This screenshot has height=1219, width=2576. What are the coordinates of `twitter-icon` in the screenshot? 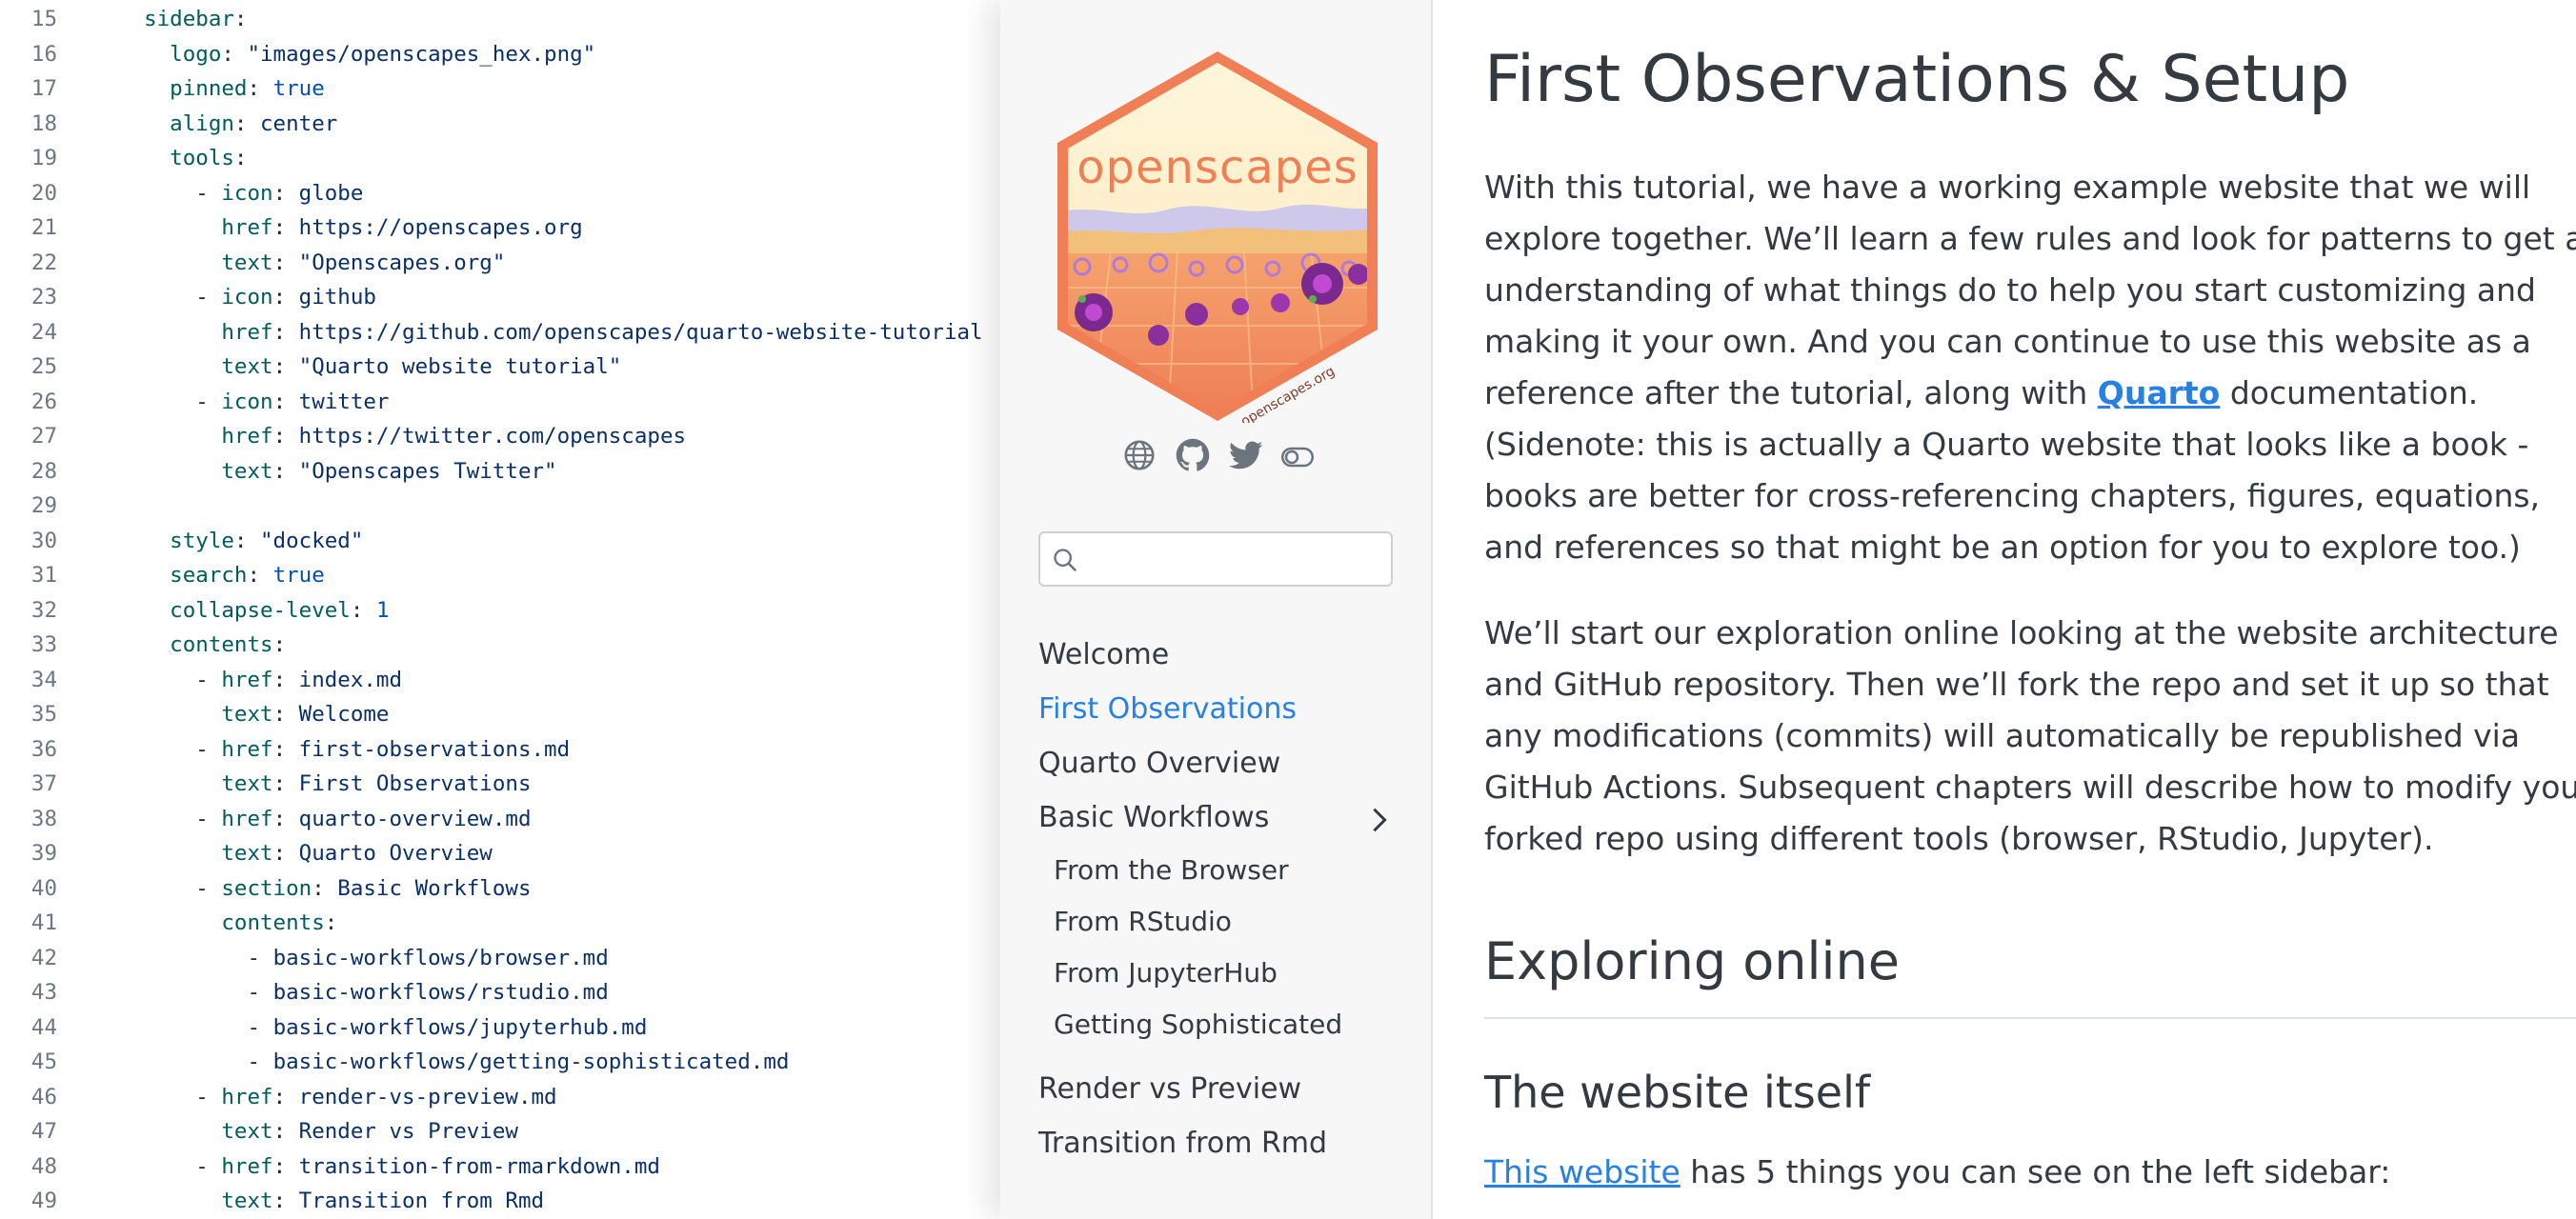 It's located at (1246, 455).